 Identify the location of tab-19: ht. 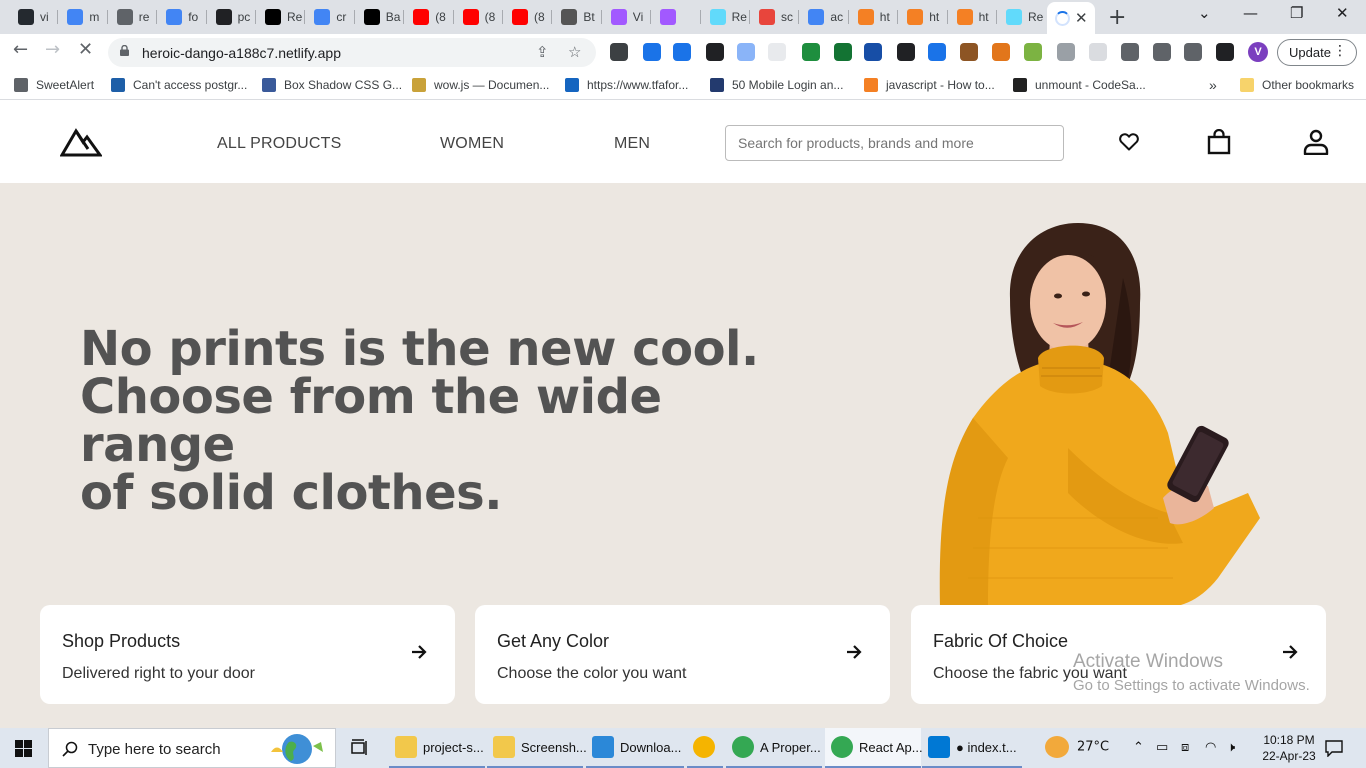
(972, 17).